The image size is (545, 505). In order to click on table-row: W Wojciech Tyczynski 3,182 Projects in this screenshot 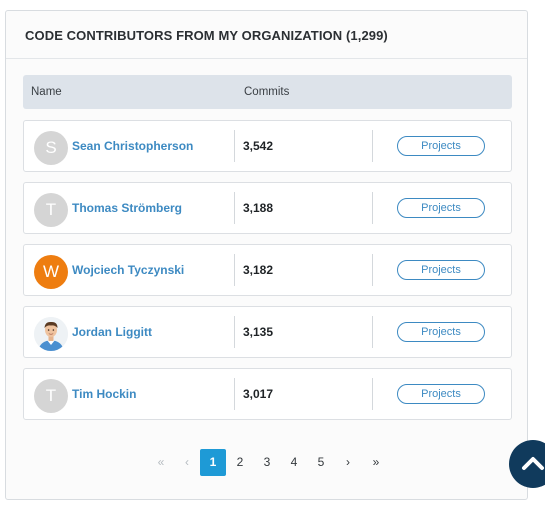, I will do `click(267, 270)`.